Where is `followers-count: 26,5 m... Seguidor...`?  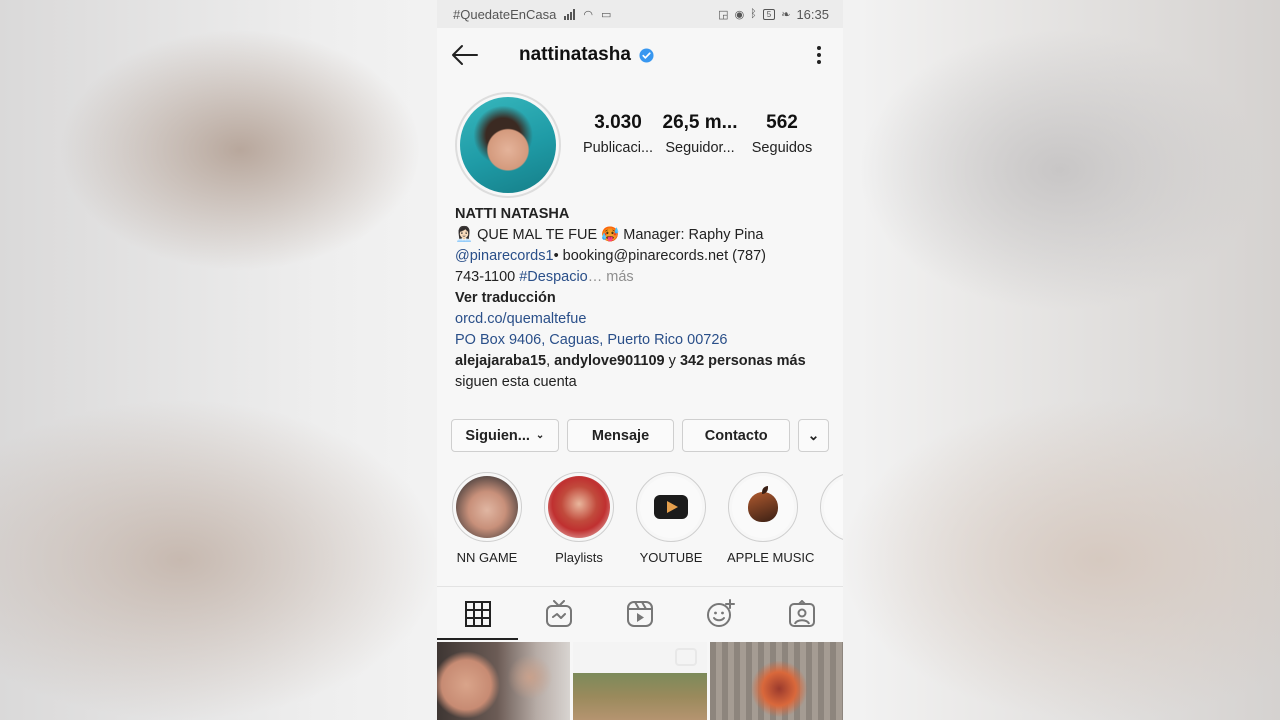
followers-count: 26,5 m... Seguidor... is located at coordinates (700, 134).